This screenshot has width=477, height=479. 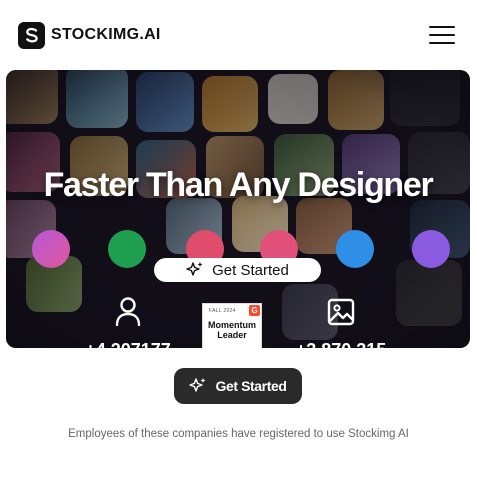 What do you see at coordinates (442, 35) in the screenshot?
I see `hamburger-menu-icon` at bounding box center [442, 35].